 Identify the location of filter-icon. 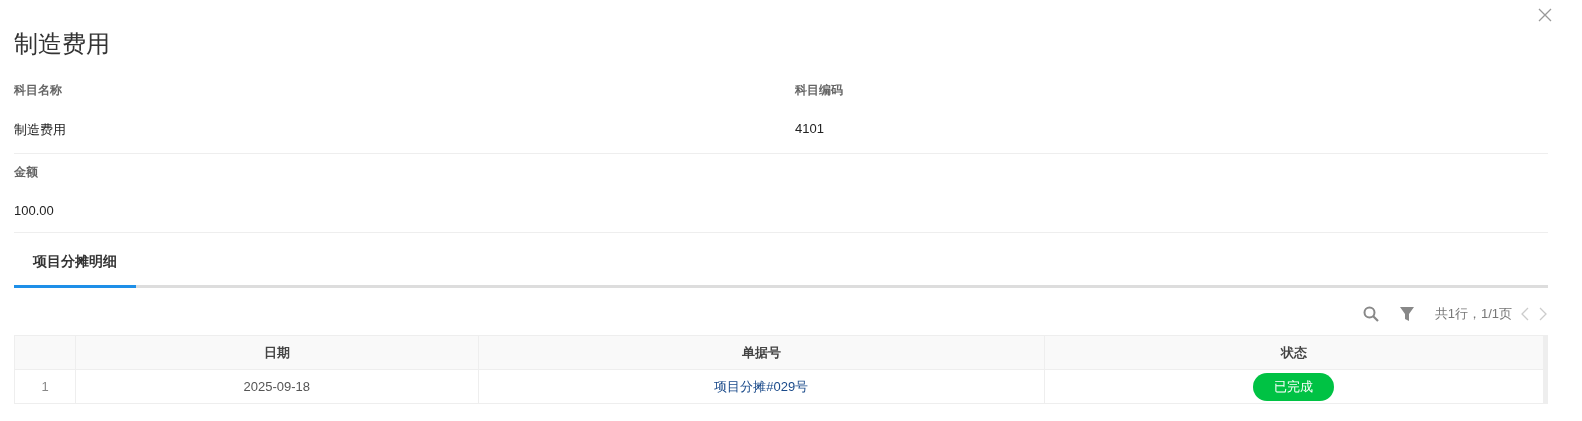
(1406, 314).